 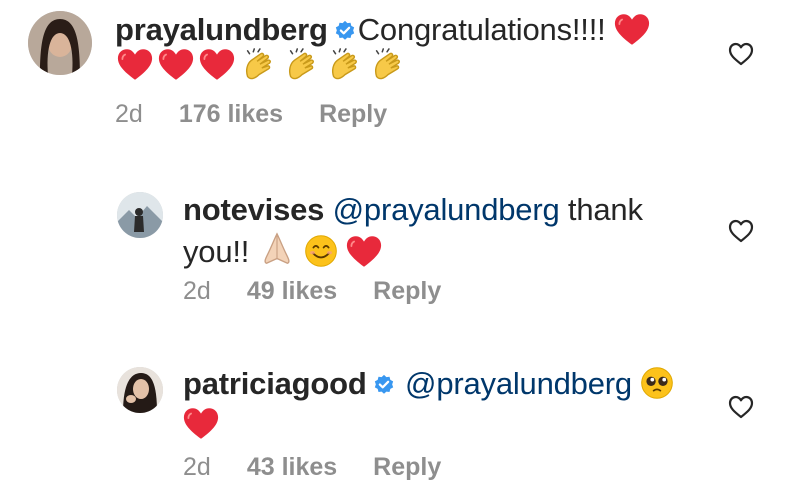 I want to click on comment-text: notevises @prayalundberg thank you!!, so click(x=423, y=231).